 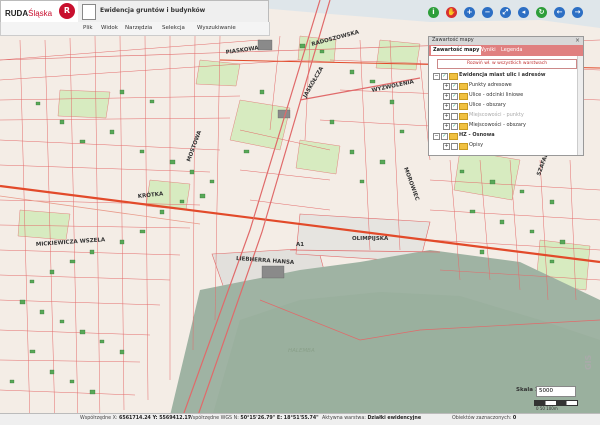 I want to click on layer-label: Opisy, so click(x=476, y=145).